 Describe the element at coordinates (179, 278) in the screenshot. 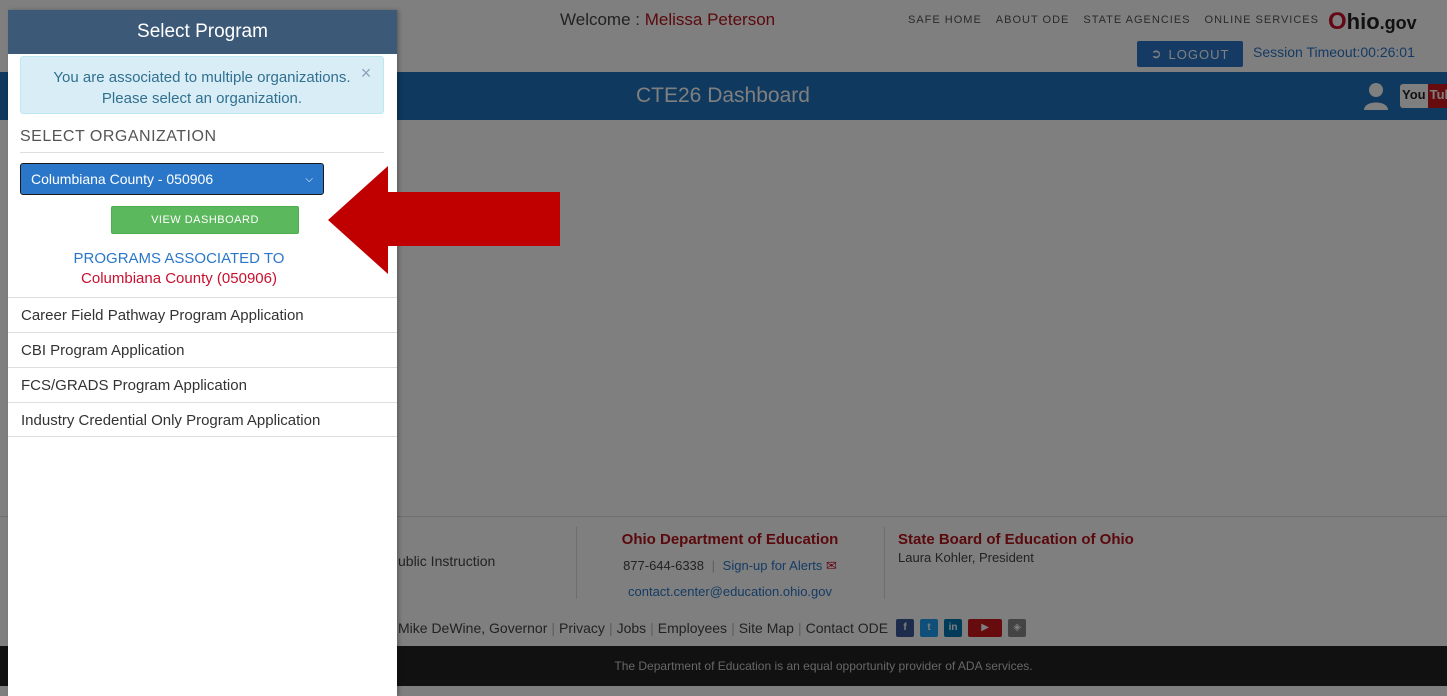

I see `associated-organization: Columbiana County (050906)` at that location.